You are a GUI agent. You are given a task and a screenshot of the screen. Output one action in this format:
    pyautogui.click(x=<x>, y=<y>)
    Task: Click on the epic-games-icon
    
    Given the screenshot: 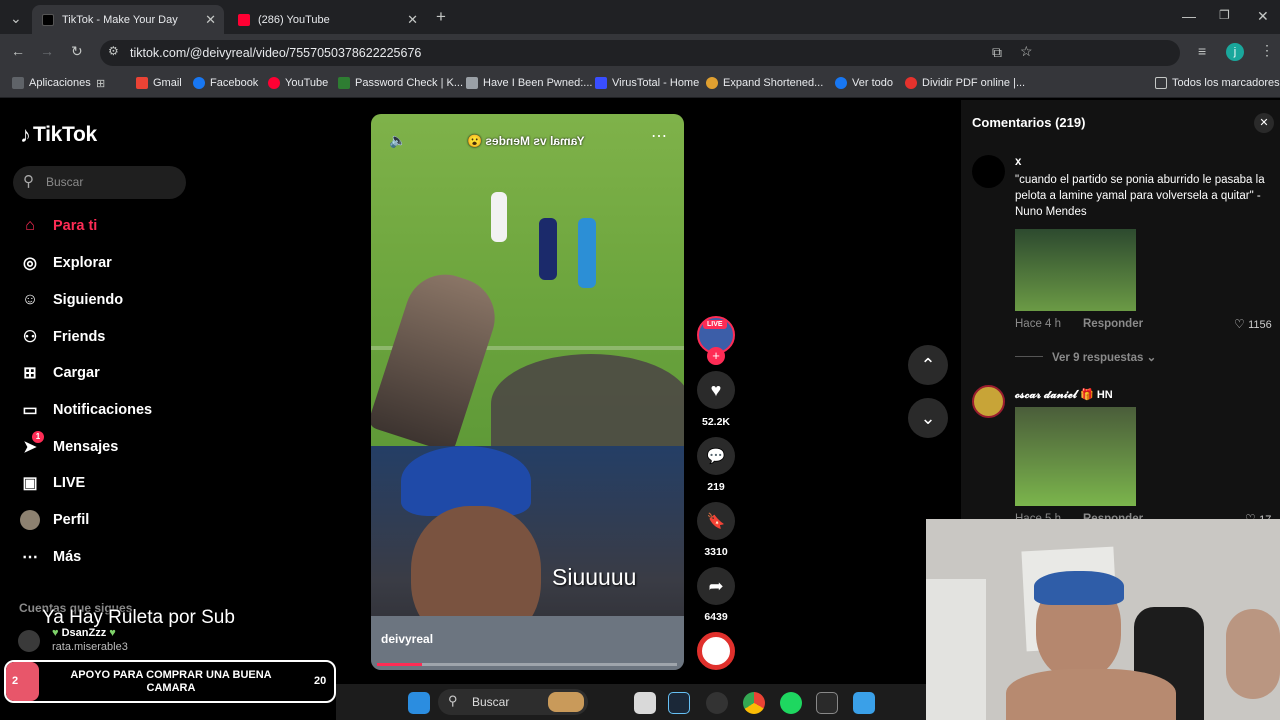 What is the action you would take?
    pyautogui.click(x=827, y=703)
    